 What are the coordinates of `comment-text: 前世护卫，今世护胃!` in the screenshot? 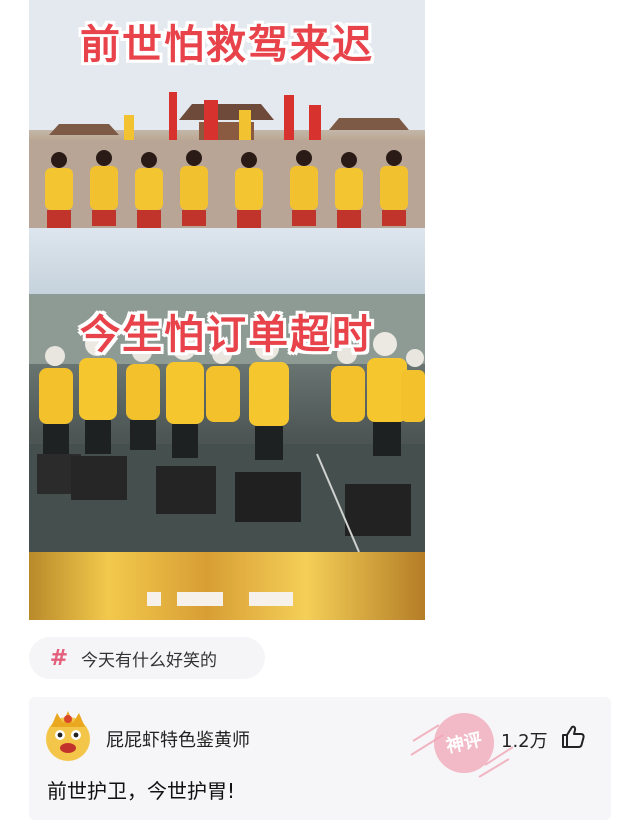 It's located at (141, 791).